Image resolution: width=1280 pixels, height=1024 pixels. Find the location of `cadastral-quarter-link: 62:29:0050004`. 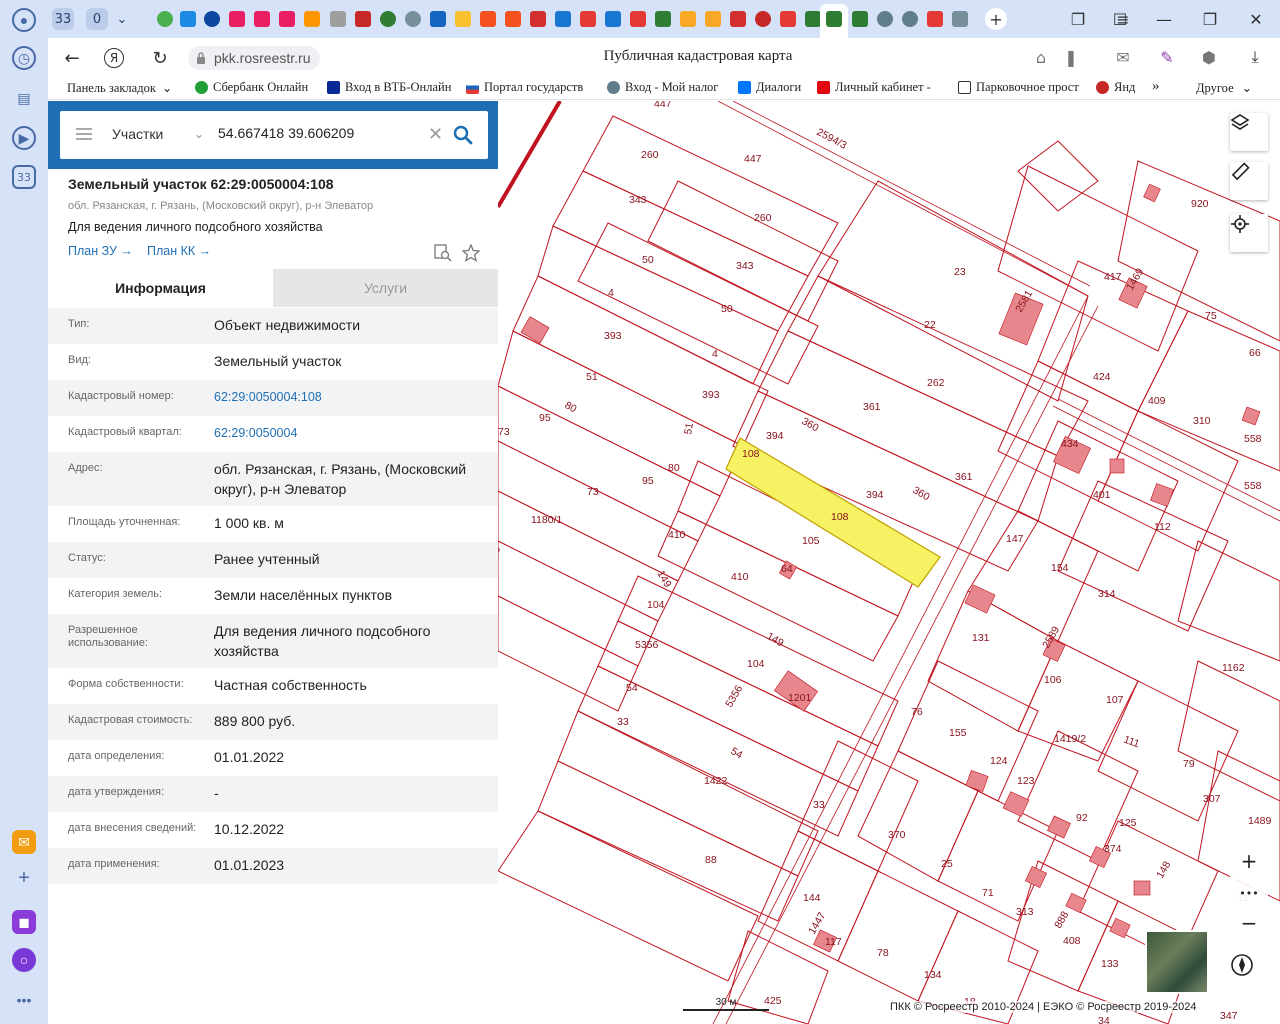

cadastral-quarter-link: 62:29:0050004 is located at coordinates (350, 433).